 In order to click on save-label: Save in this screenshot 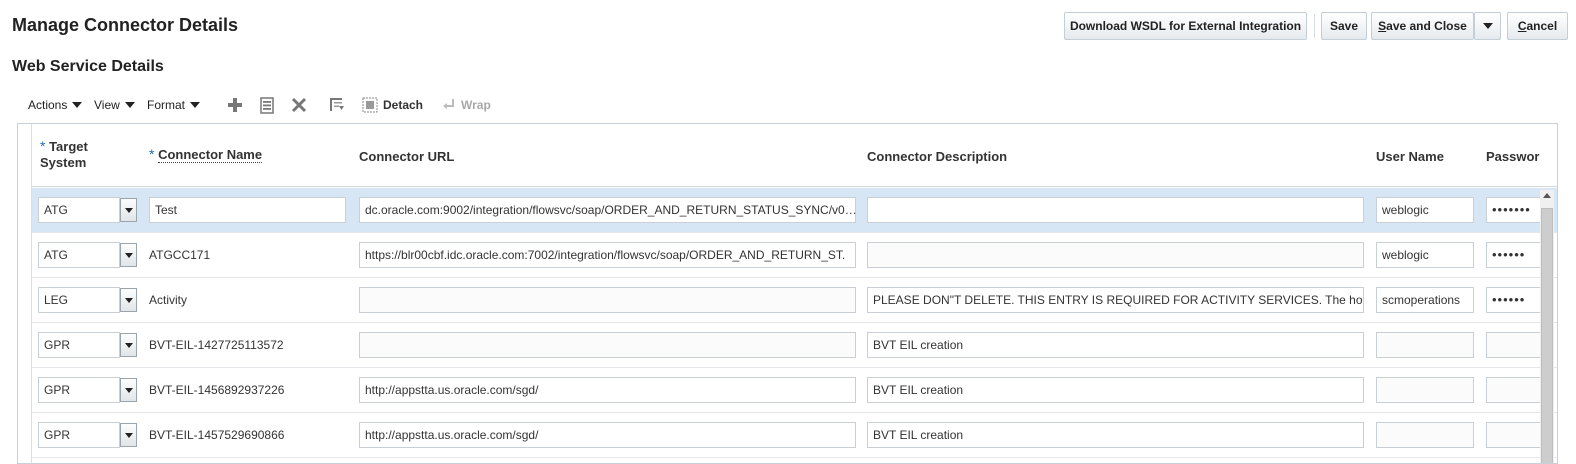, I will do `click(1344, 26)`.